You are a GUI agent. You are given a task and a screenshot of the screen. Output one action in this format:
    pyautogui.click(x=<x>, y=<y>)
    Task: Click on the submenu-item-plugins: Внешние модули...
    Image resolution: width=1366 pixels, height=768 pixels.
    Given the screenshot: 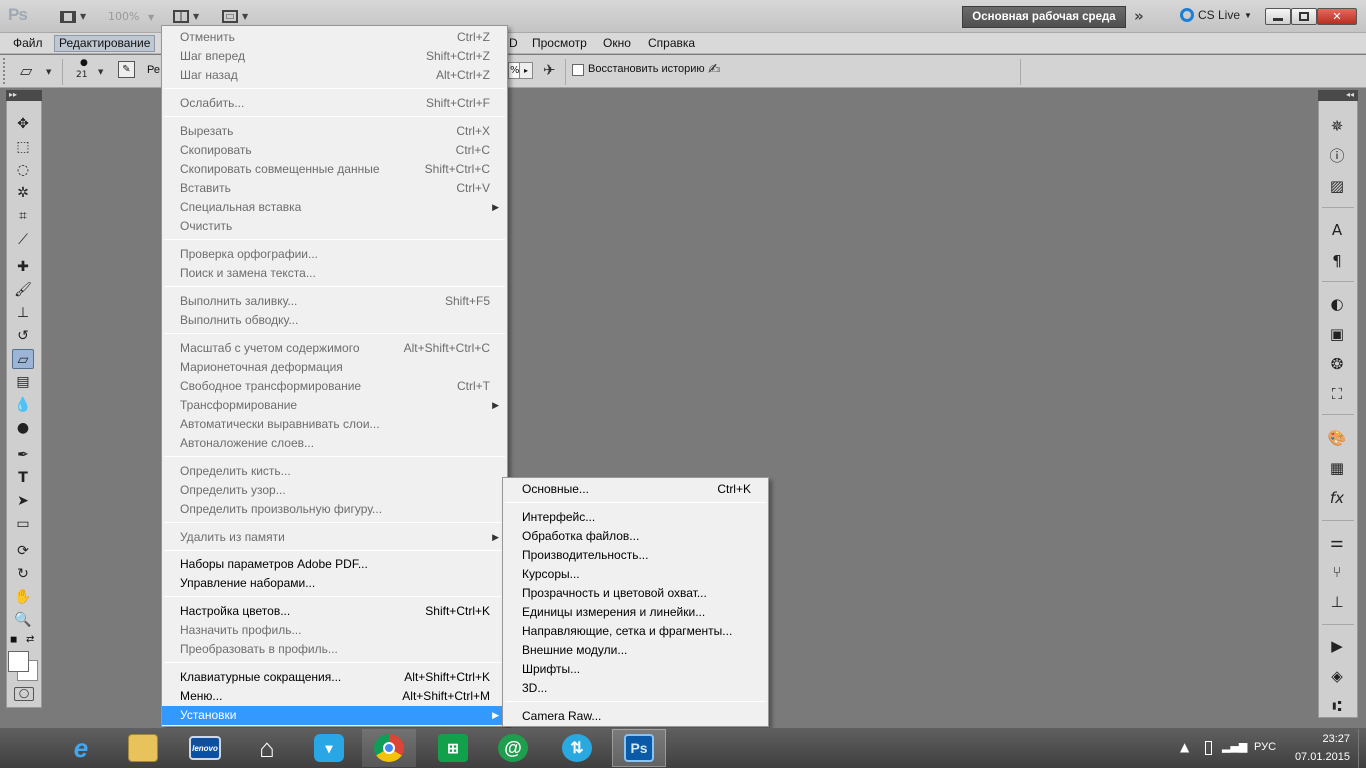 What is the action you would take?
    pyautogui.click(x=635, y=650)
    